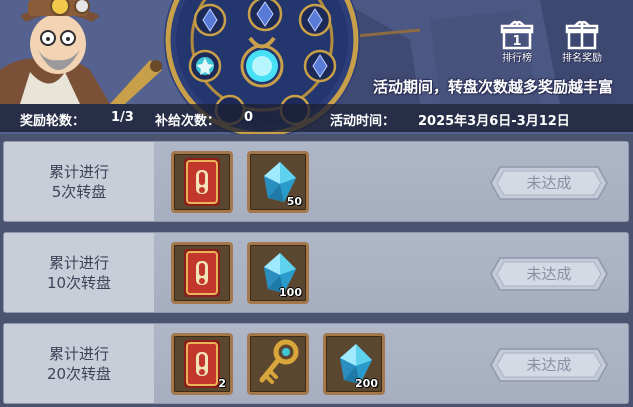 This screenshot has width=633, height=407. Describe the element at coordinates (79, 191) in the screenshot. I see `row-1-condition-line2: 5次转盘` at that location.